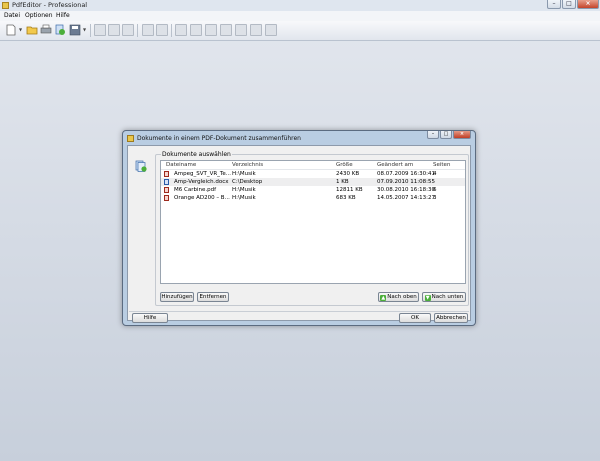  Describe the element at coordinates (402, 297) in the screenshot. I see `move-up-label: Nach oben` at that location.